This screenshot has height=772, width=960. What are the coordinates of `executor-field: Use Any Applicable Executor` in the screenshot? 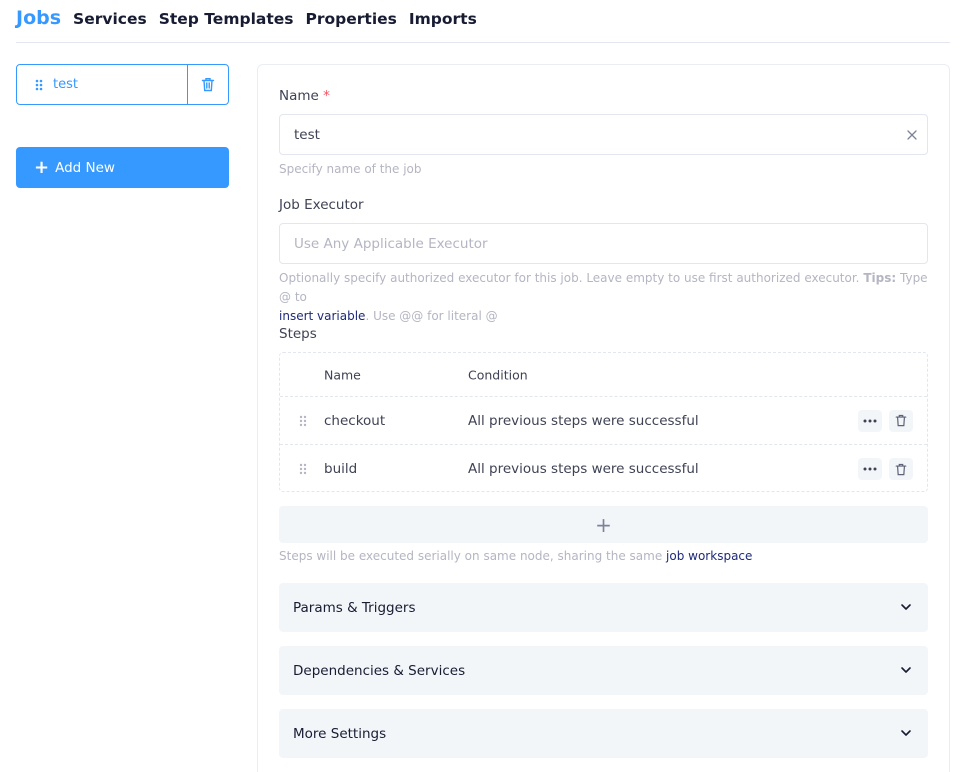 It's located at (603, 243).